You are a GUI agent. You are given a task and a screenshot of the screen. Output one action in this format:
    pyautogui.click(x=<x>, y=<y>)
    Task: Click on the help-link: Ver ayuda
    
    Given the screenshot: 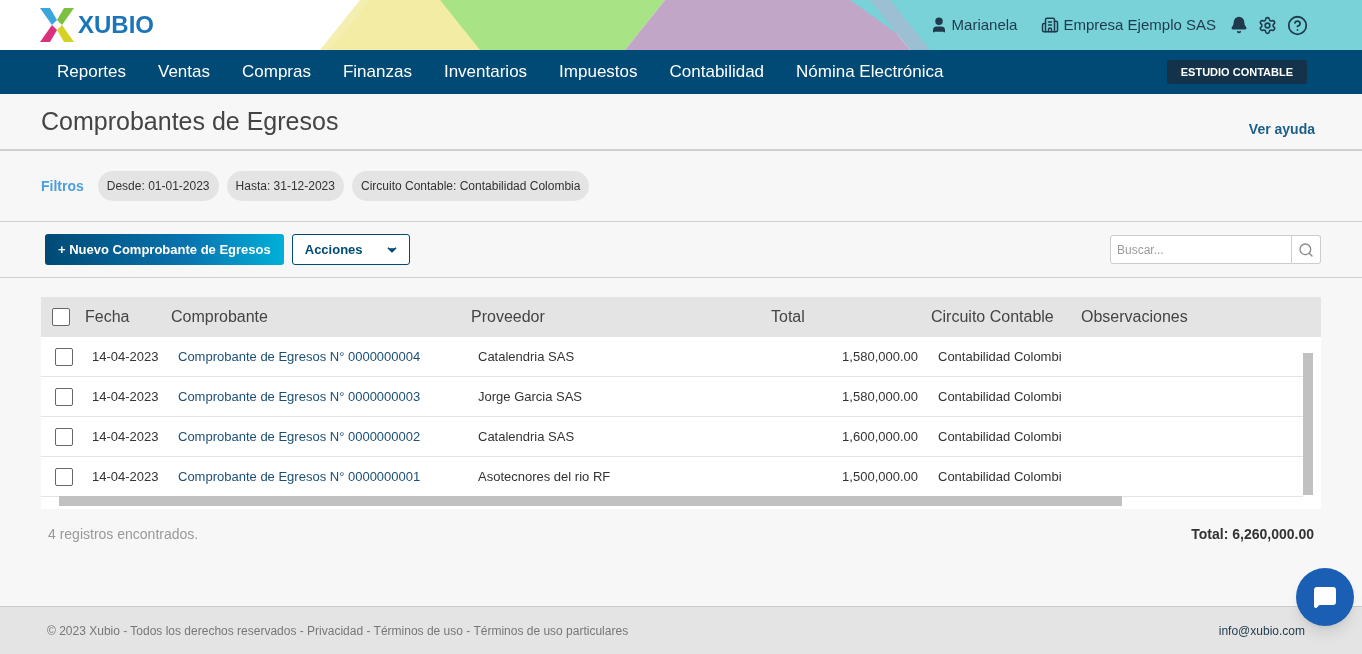 What is the action you would take?
    pyautogui.click(x=1281, y=129)
    